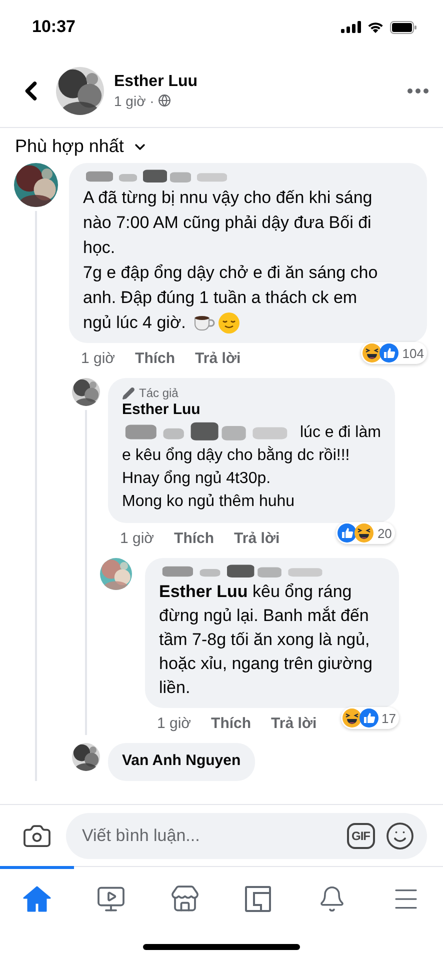 The image size is (443, 960). What do you see at coordinates (340, 432) in the screenshot?
I see `comment-text: lúc e đi làm` at bounding box center [340, 432].